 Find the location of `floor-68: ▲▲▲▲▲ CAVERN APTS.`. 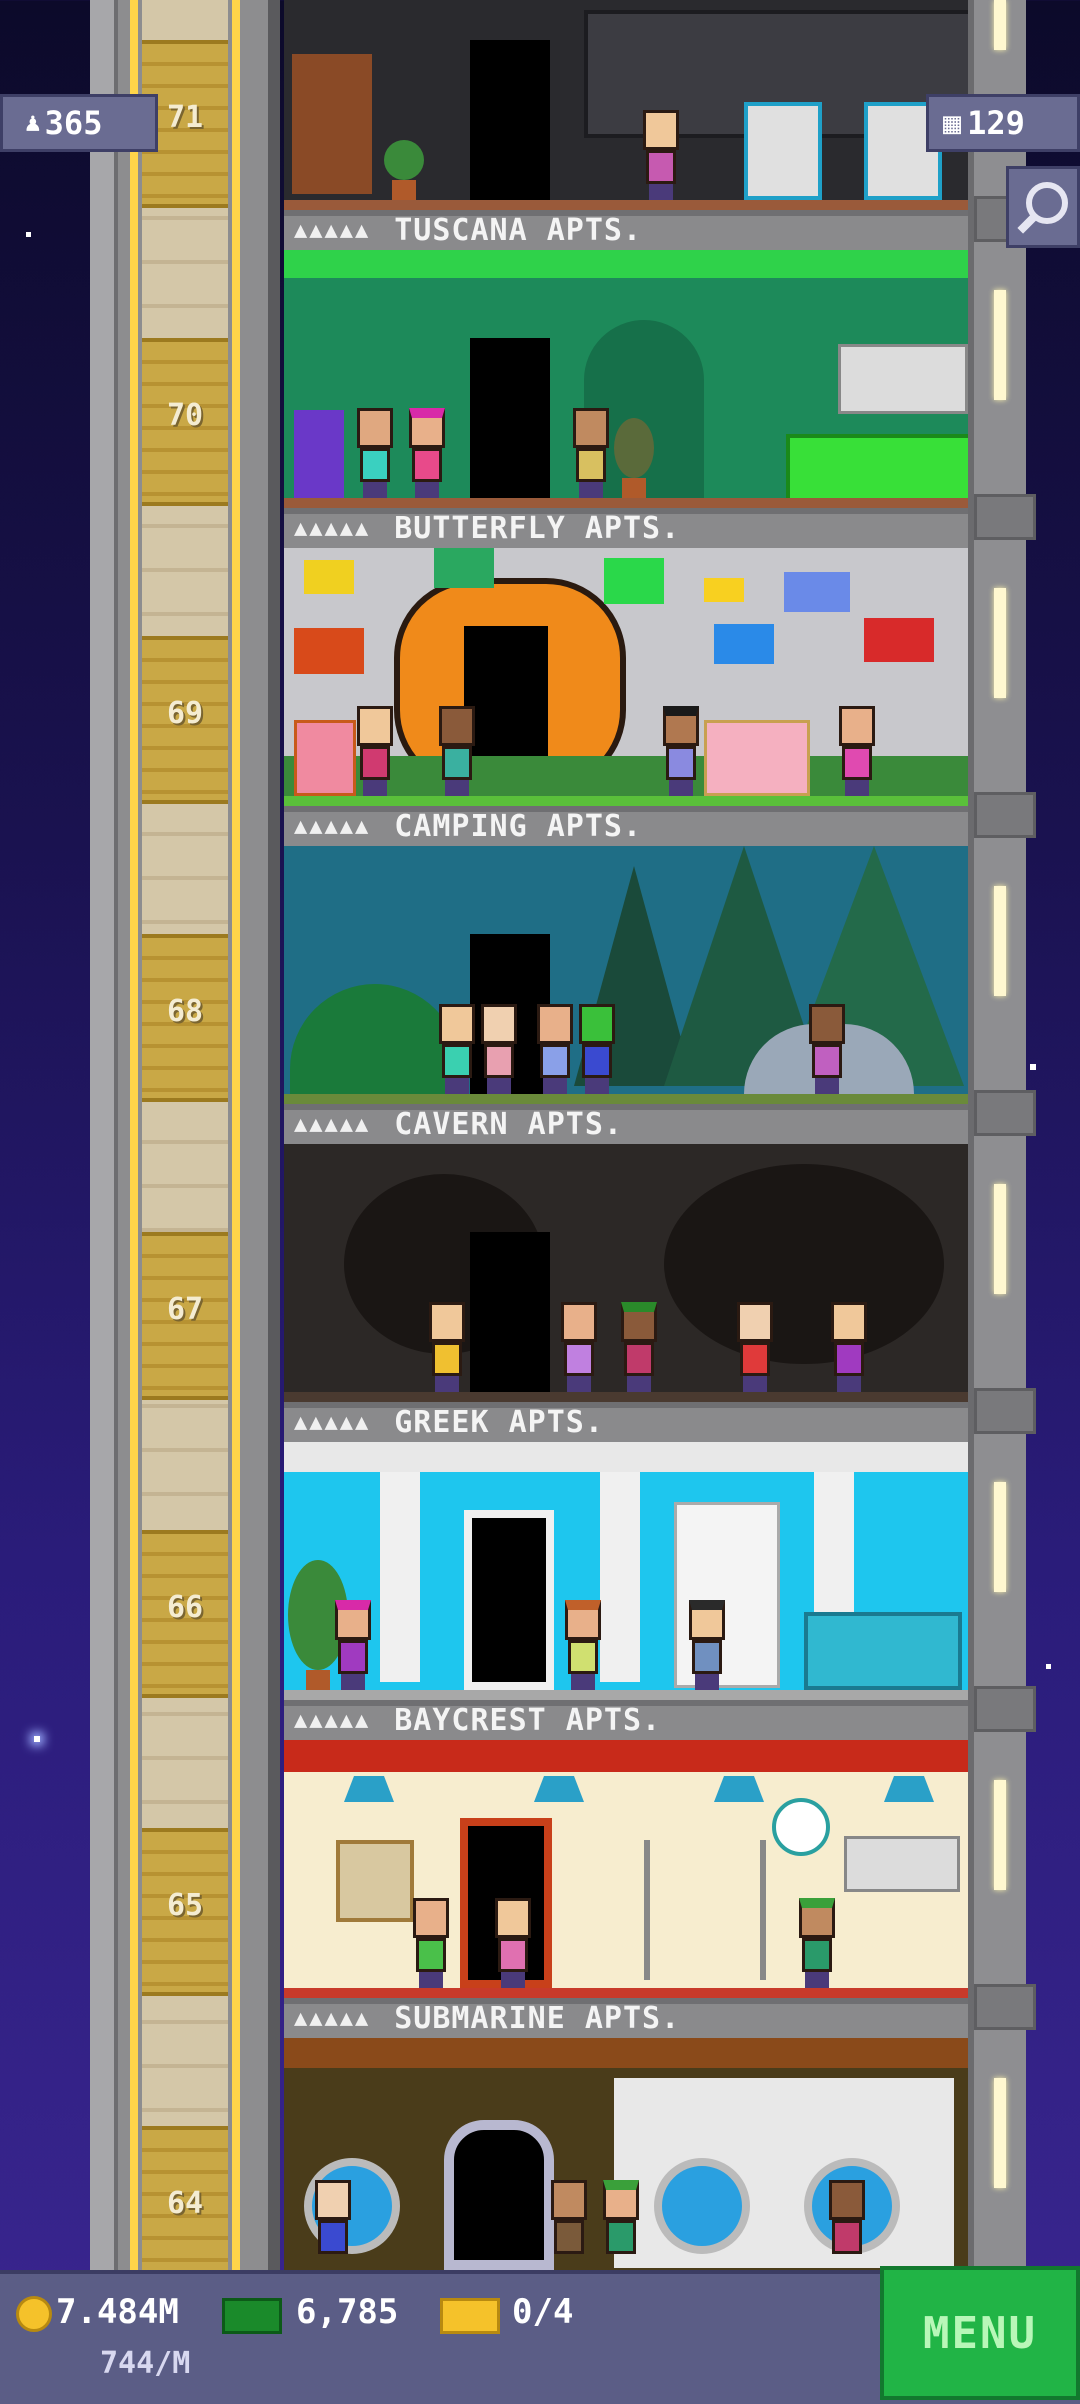

floor-68: ▲▲▲▲▲ CAVERN APTS. is located at coordinates (626, 995).